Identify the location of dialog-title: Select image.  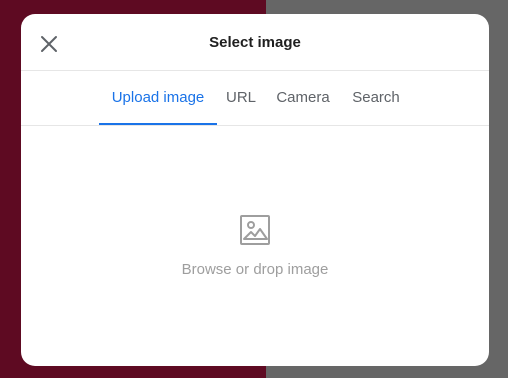
(255, 42).